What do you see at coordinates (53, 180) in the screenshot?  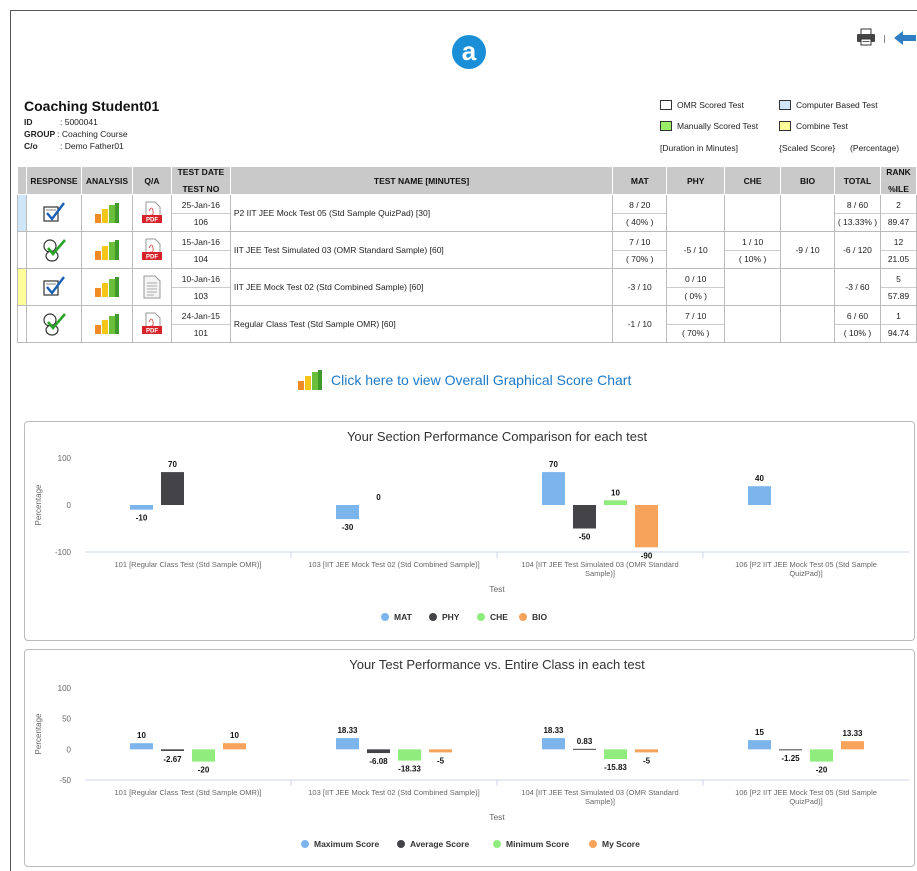 I see `th-response: RESPONSE` at bounding box center [53, 180].